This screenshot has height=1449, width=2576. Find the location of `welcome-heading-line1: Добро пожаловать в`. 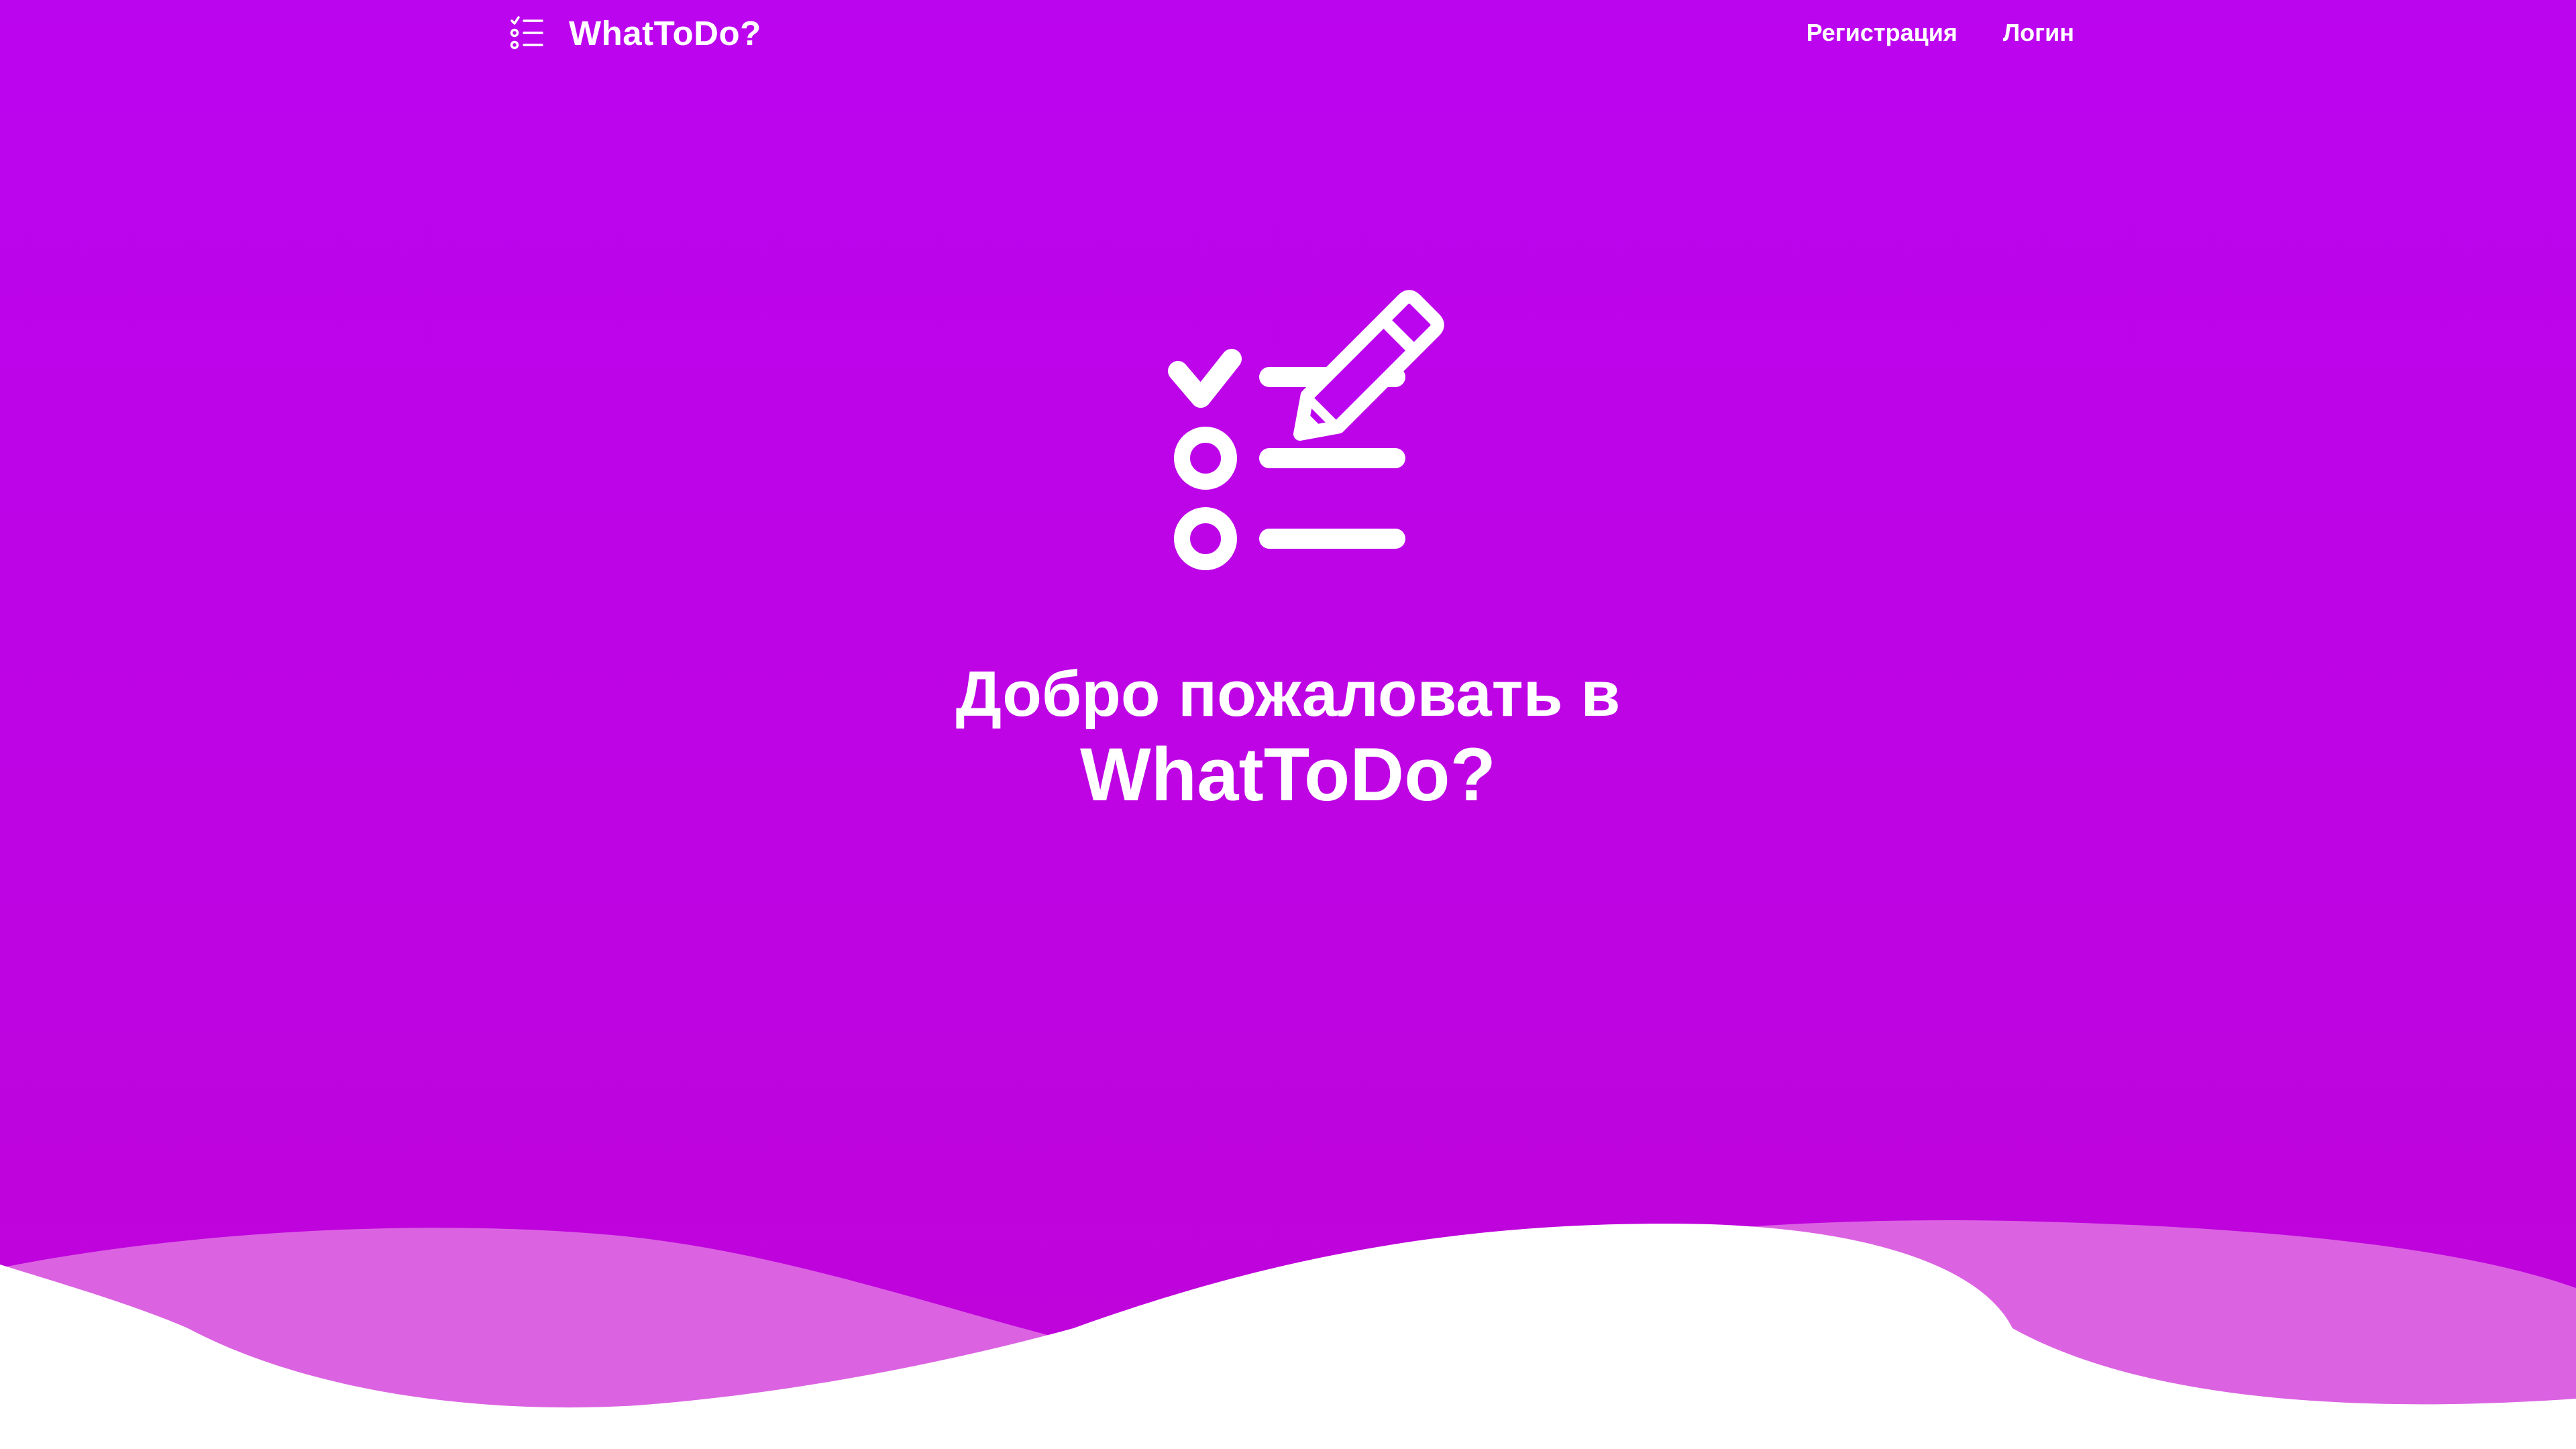

welcome-heading-line1: Добро пожаловать в is located at coordinates (1288, 694).